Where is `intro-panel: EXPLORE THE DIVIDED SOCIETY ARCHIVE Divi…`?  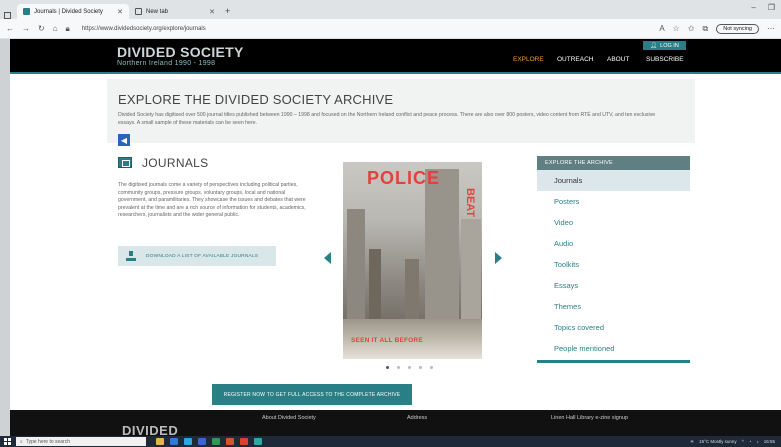
intro-panel: EXPLORE THE DIVIDED SOCIETY ARCHIVE Divi… is located at coordinates (401, 111).